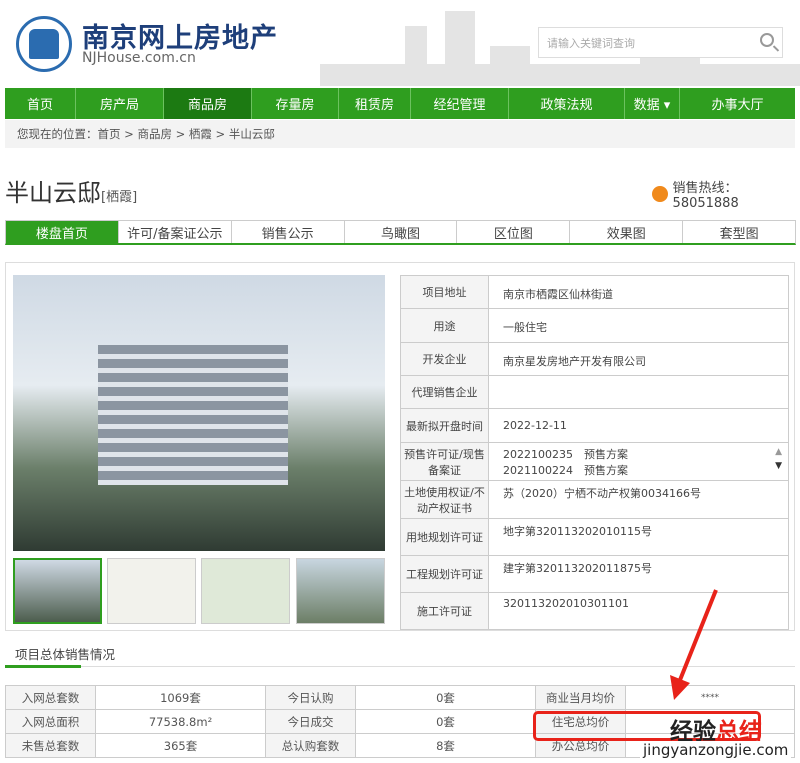 This screenshot has width=800, height=763. Describe the element at coordinates (716, 750) in the screenshot. I see `watermark-url: jingyanzongjie.com` at that location.